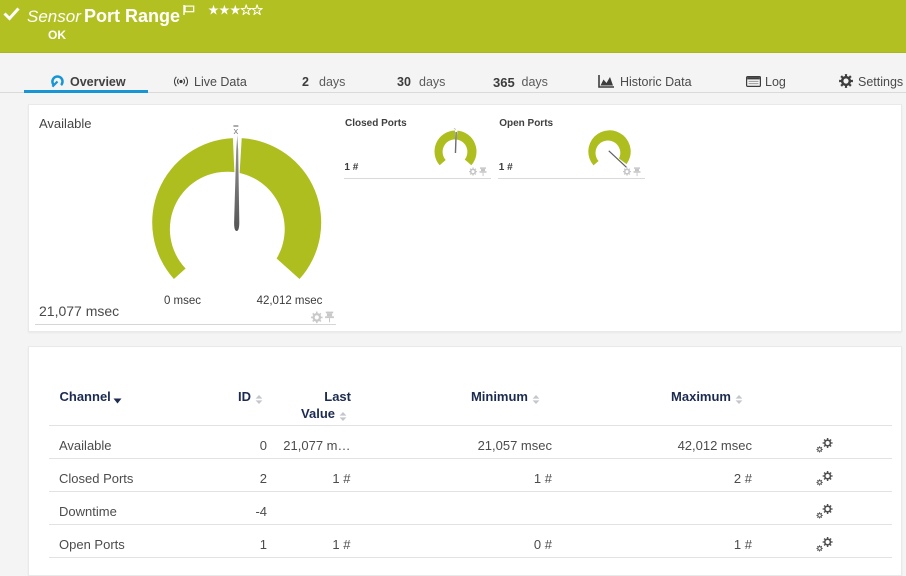  What do you see at coordinates (236, 131) in the screenshot?
I see `svg-text: x` at bounding box center [236, 131].